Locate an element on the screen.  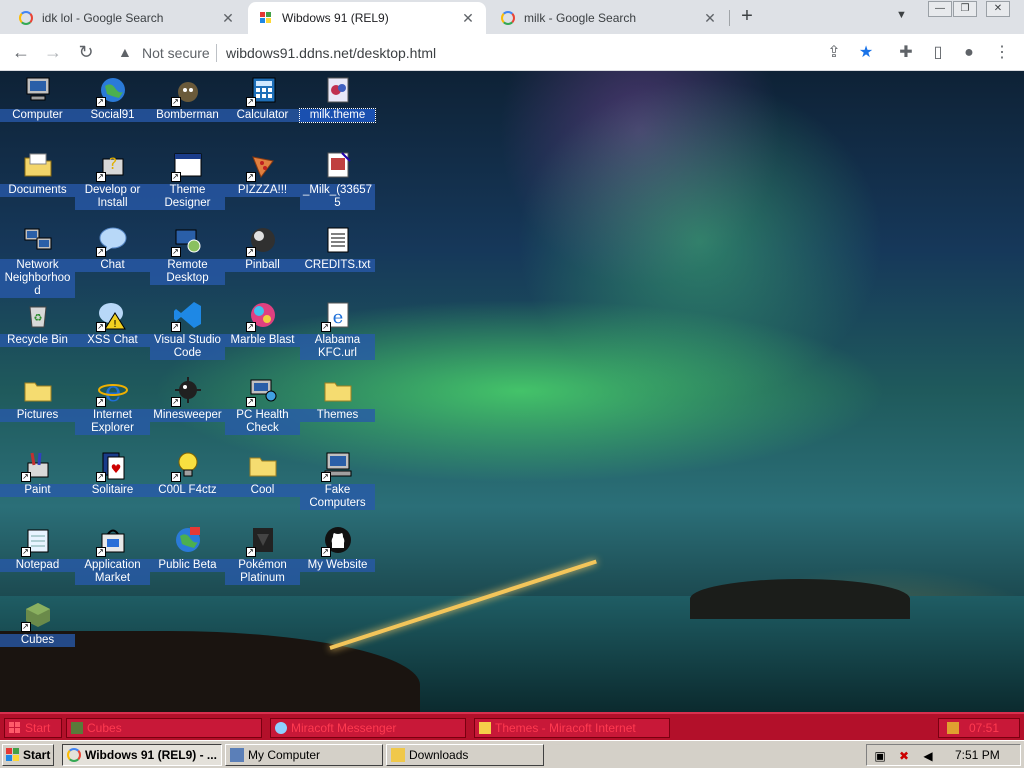
desktop-icon: ↗ Cubes is located at coordinates (37, 622).